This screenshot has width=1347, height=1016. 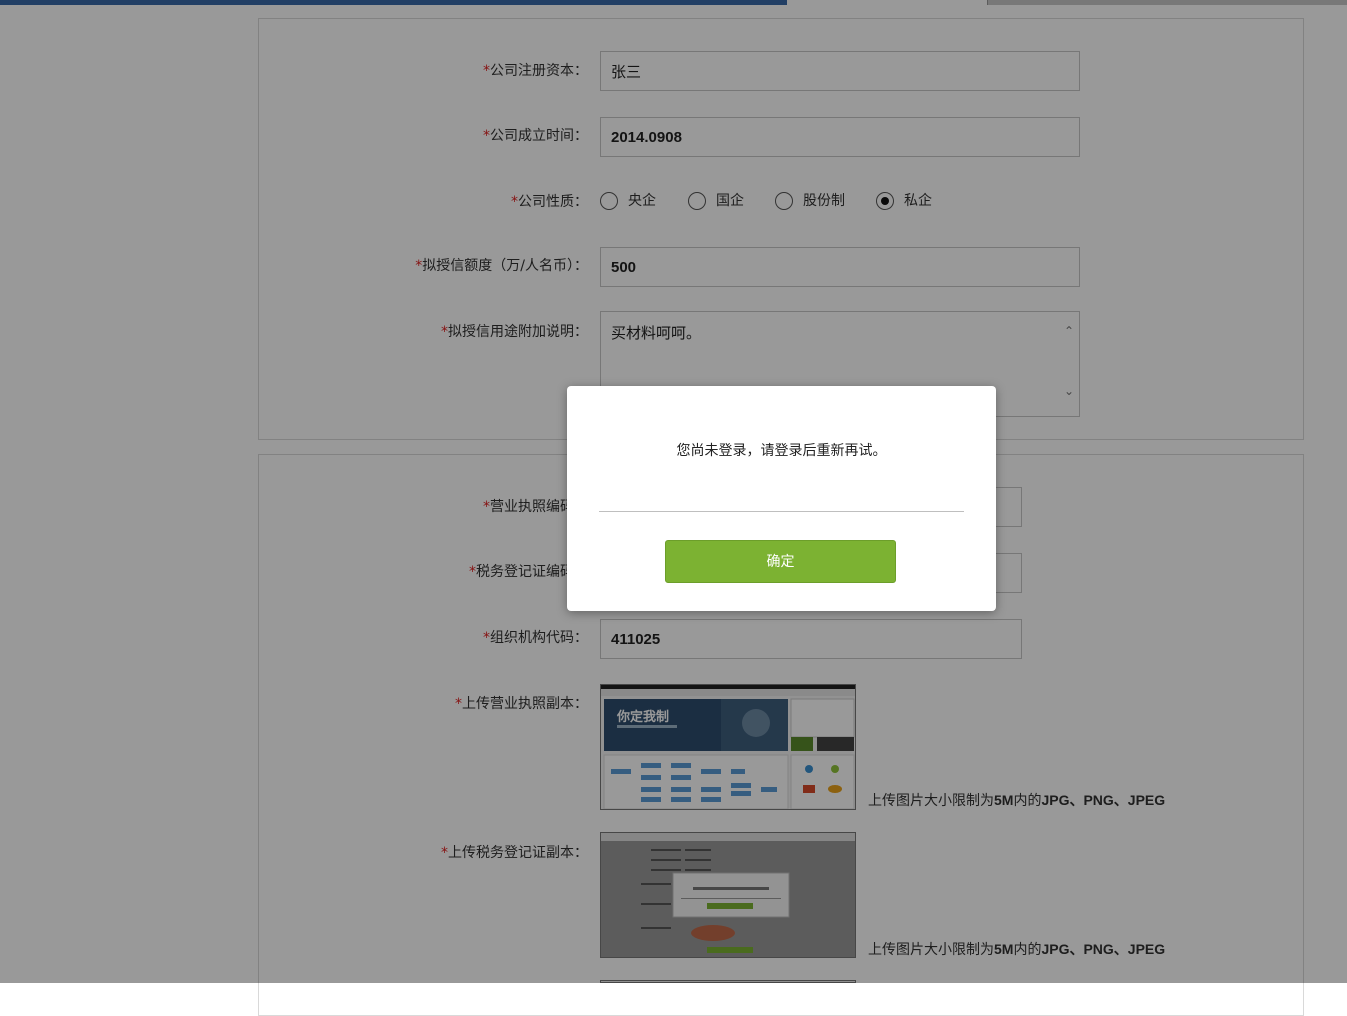 I want to click on dialog-message: 您尚未登录，请登录后重新再试。, so click(x=781, y=451).